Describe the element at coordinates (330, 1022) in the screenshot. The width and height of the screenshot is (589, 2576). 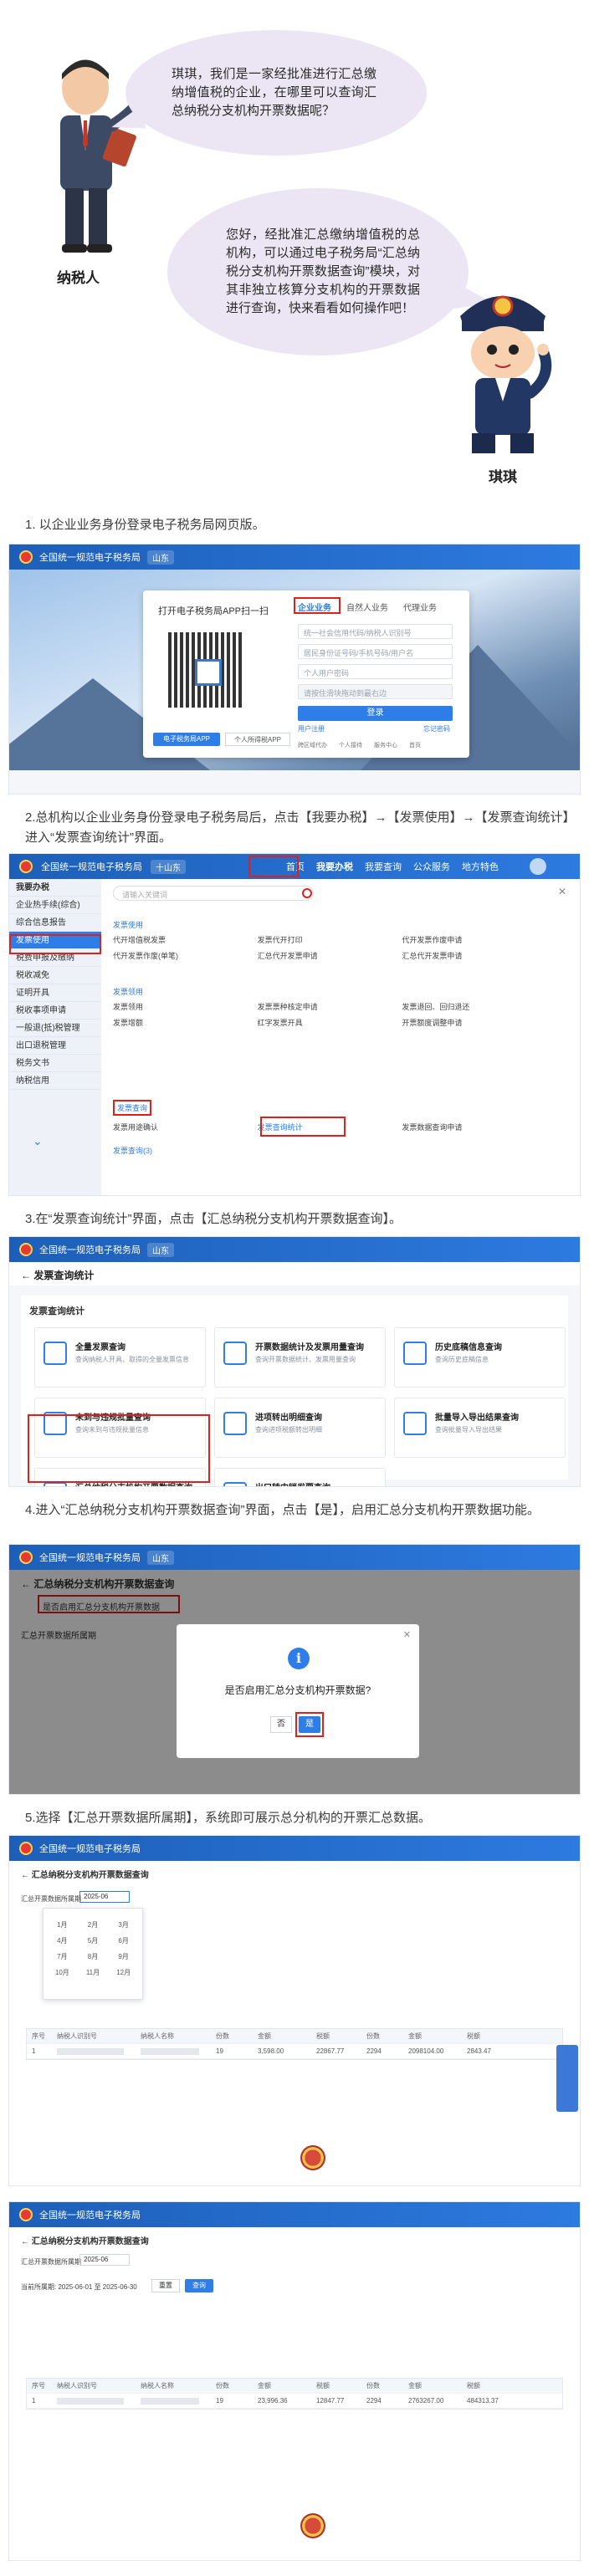
I see `menu-link: 红字发票开具` at that location.